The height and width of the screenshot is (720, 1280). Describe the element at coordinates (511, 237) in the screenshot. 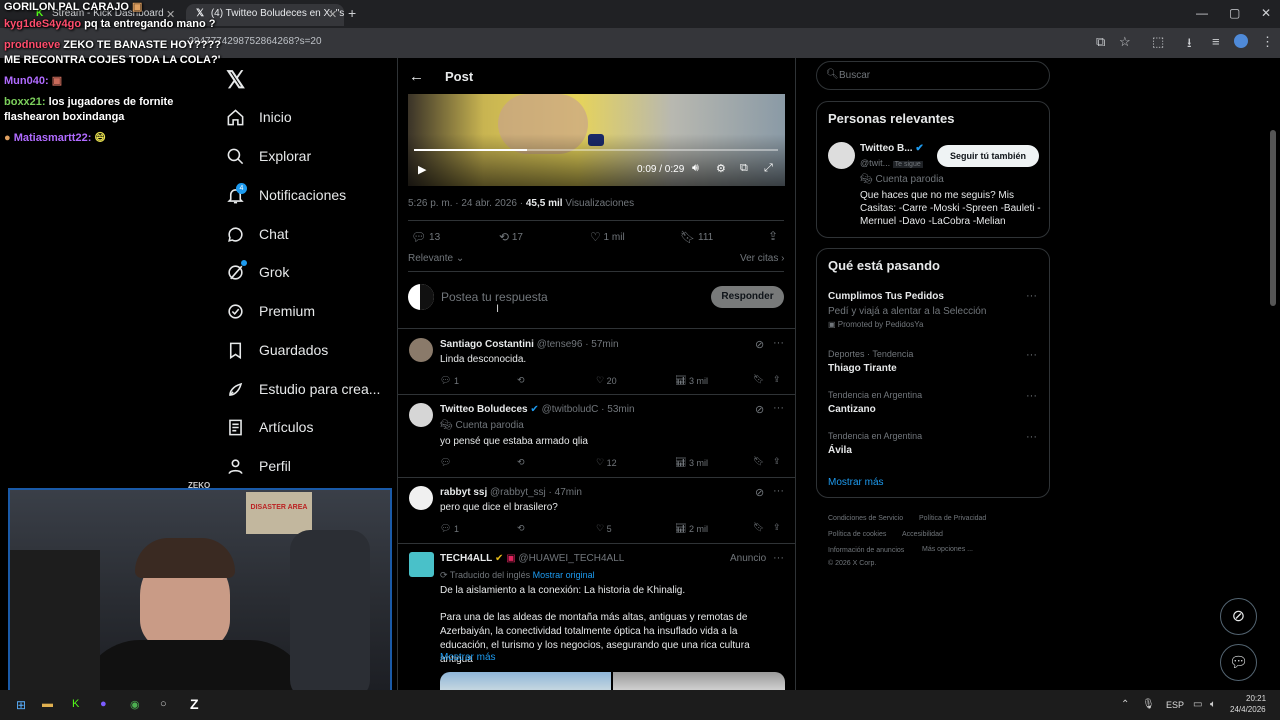

I see `repost-action: ⟲ 17` at that location.